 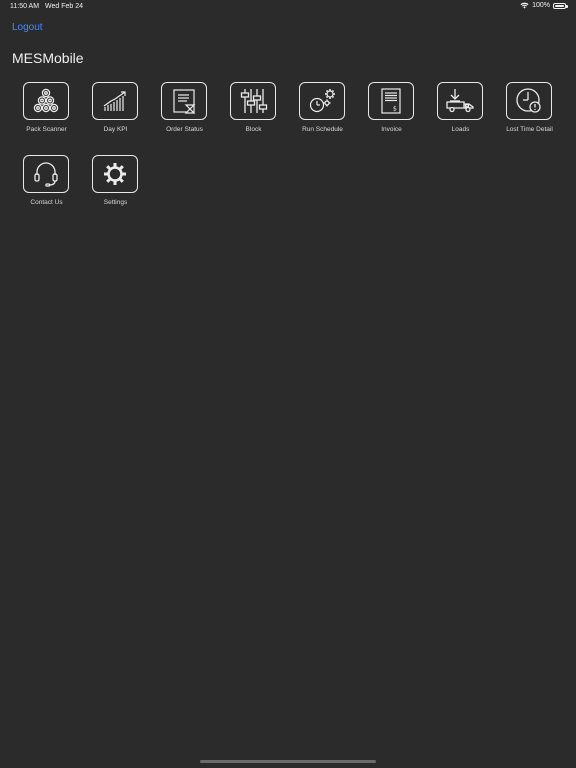 I want to click on tile-settings-box, so click(x=115, y=174).